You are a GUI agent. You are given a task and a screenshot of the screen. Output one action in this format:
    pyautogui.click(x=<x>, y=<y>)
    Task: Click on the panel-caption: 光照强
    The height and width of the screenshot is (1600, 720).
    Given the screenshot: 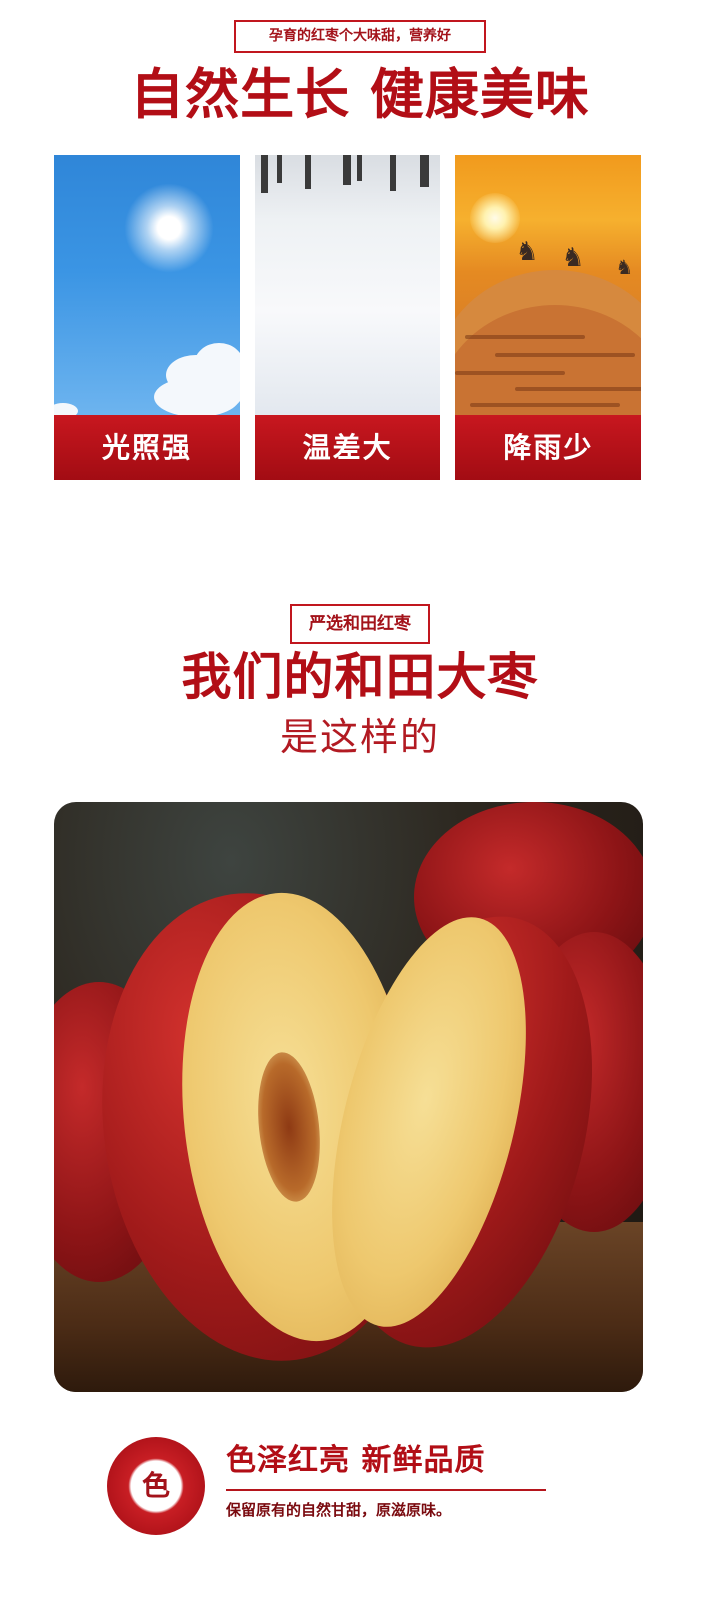 What is the action you would take?
    pyautogui.click(x=147, y=447)
    